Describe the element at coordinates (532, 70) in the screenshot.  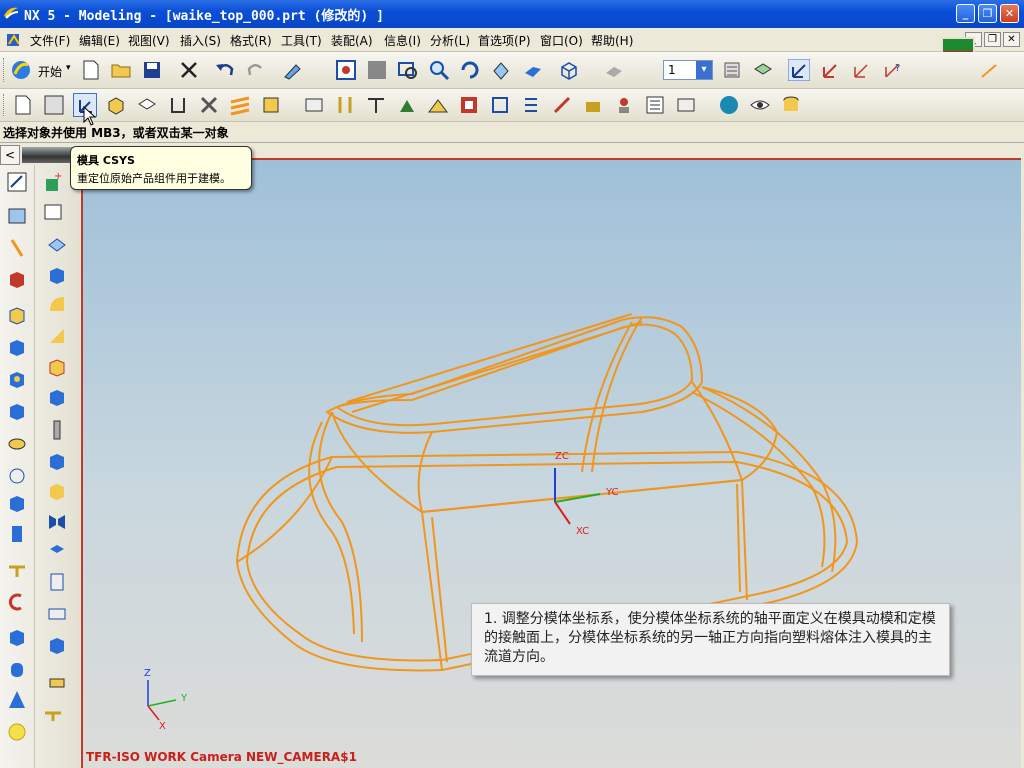
I see `shaded-view-icon` at that location.